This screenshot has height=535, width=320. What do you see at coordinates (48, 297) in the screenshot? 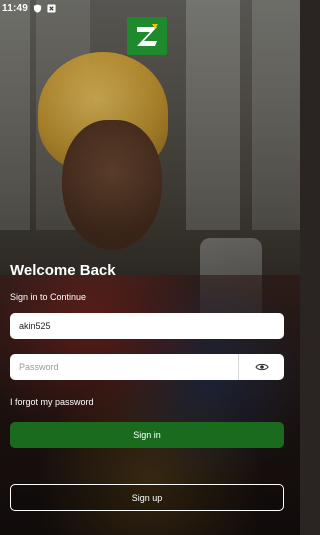
I see `page-subtitle: Sign in to Continue` at bounding box center [48, 297].